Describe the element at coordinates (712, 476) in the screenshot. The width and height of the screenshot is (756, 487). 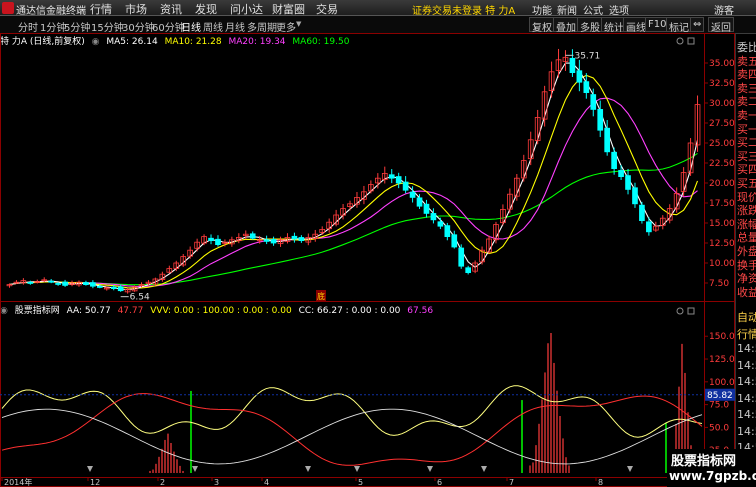
I see `watermark-url: www.7gpzb.com` at that location.